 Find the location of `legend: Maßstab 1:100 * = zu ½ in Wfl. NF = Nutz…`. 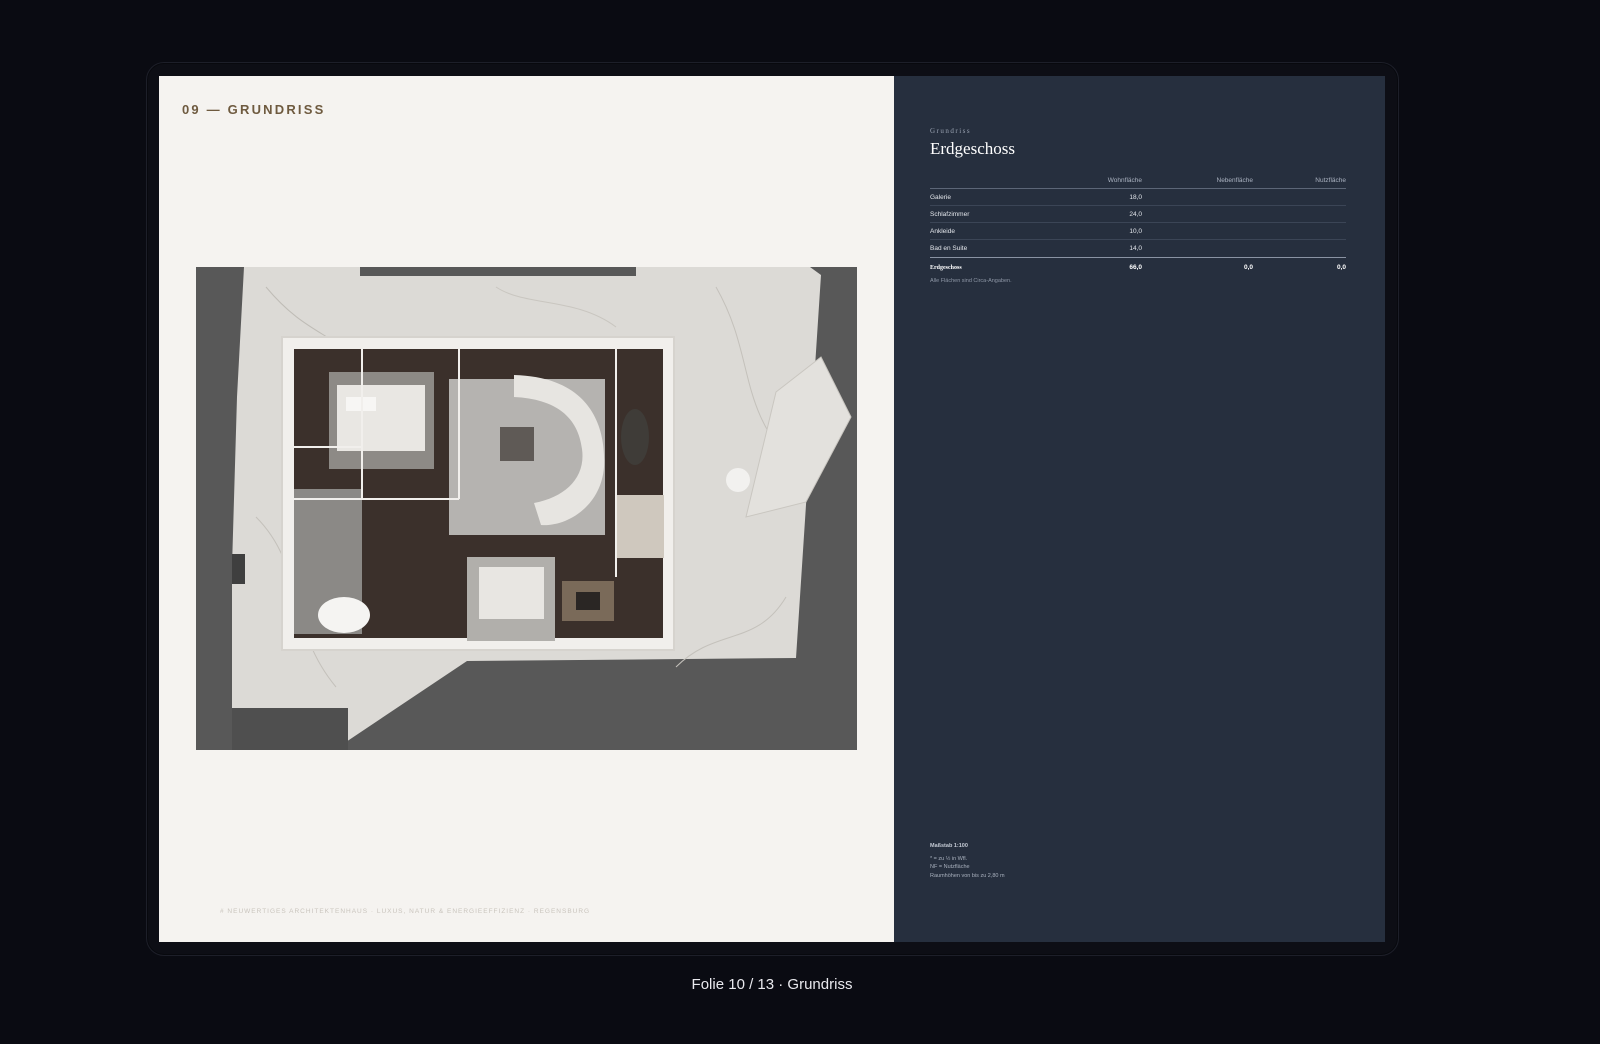

legend: Maßstab 1:100 * = zu ½ in Wfl. NF = Nutz… is located at coordinates (967, 861).